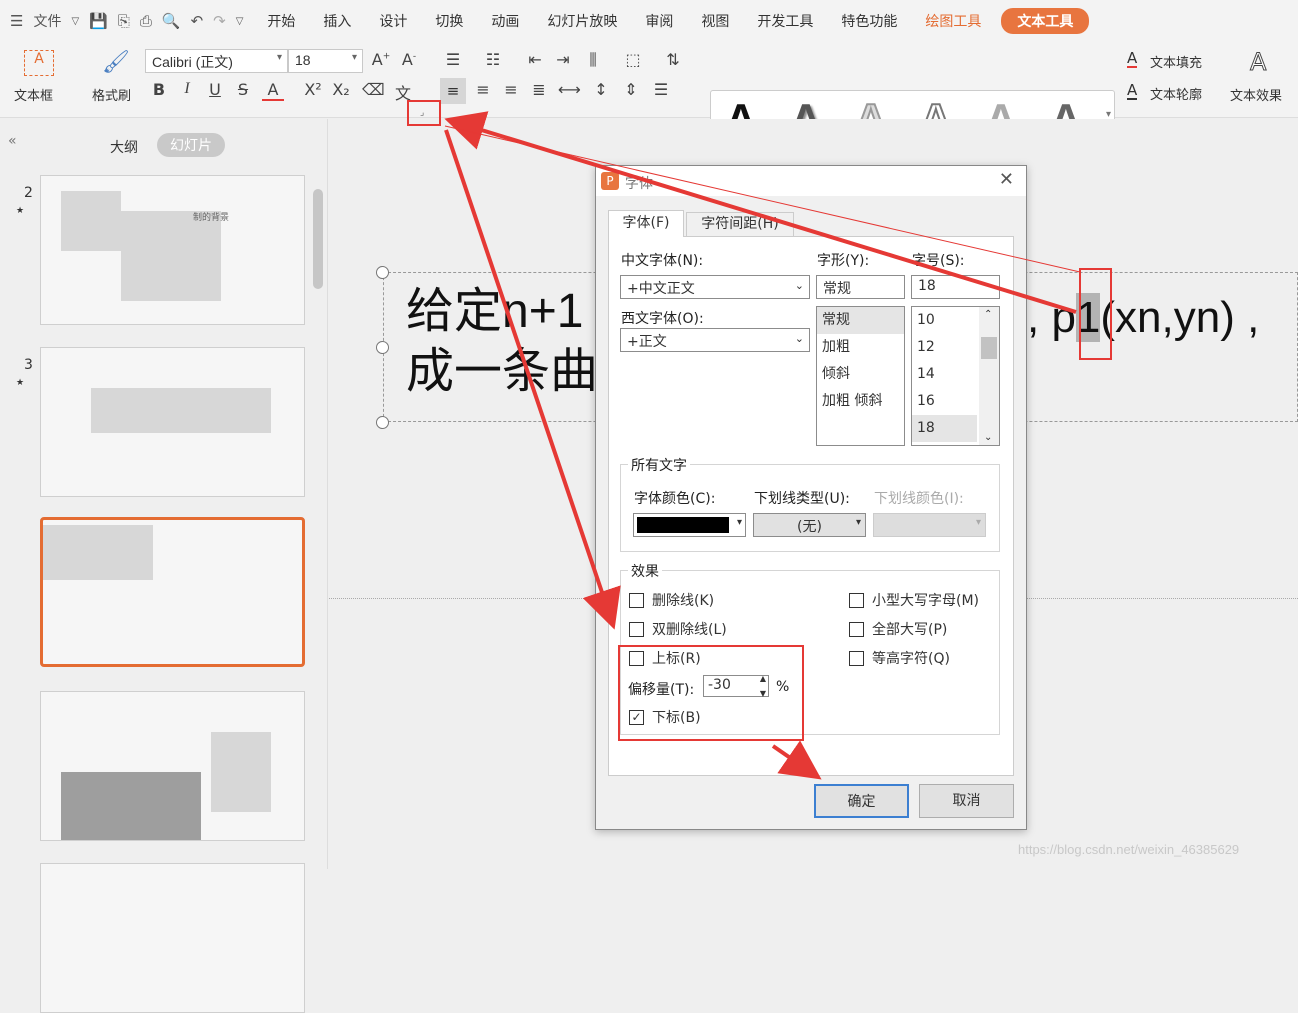  I want to click on text-direction-icon: ⇅, so click(673, 59).